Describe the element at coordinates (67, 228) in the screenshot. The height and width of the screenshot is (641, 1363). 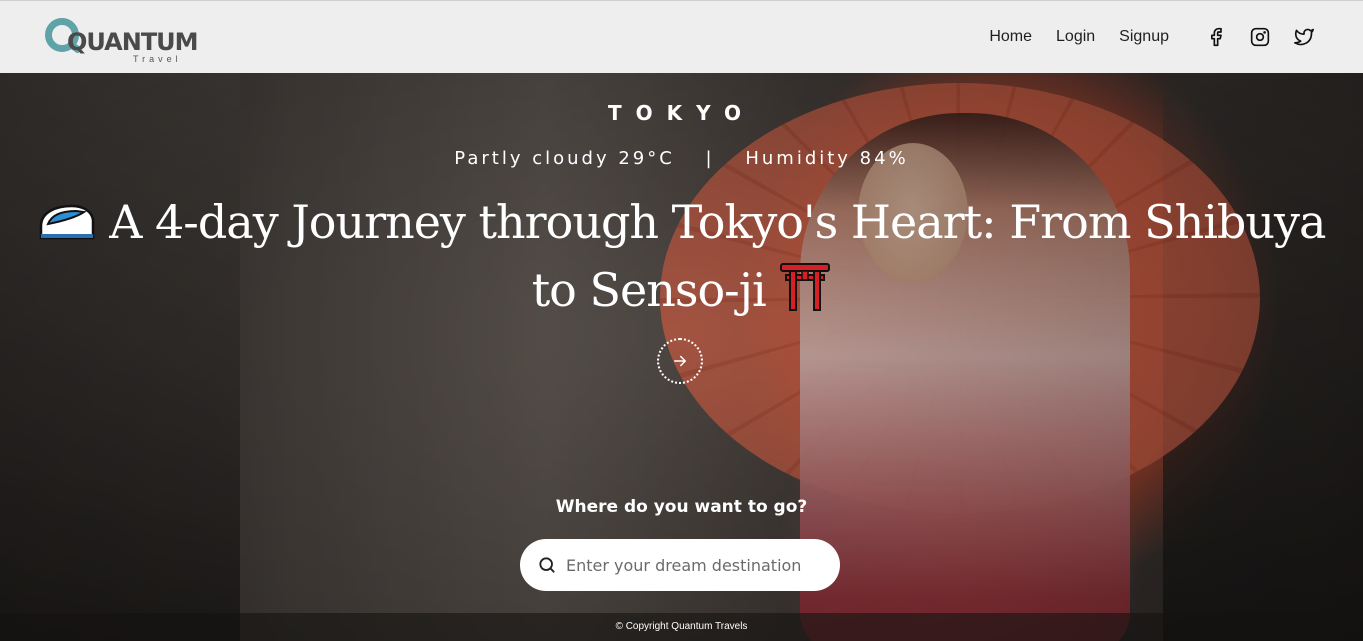
I see `bullet-train-icon` at that location.